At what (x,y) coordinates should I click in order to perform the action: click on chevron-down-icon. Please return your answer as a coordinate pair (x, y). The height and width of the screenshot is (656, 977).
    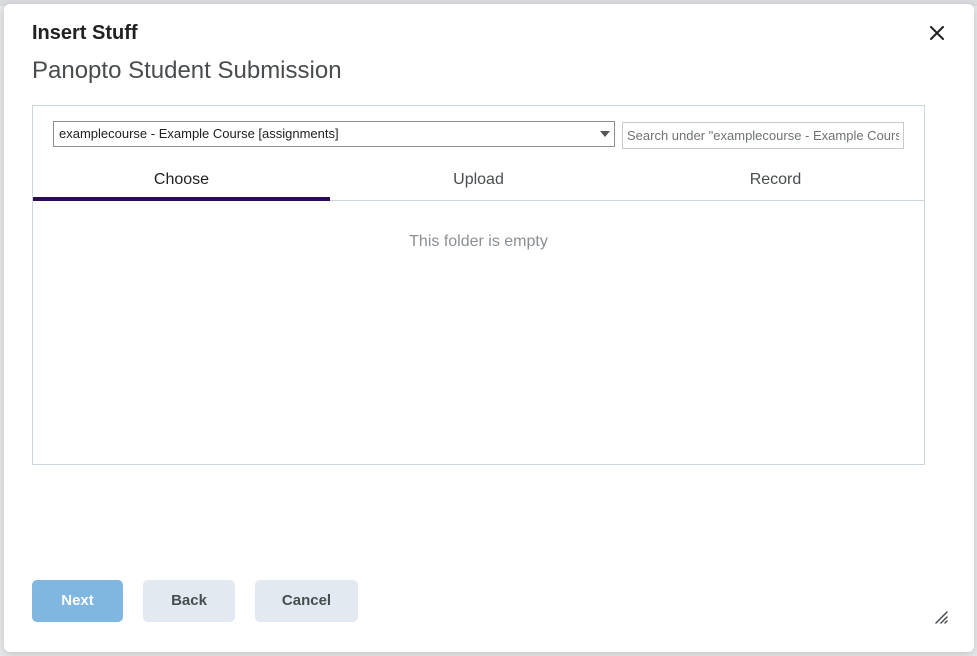
    Looking at the image, I should click on (605, 134).